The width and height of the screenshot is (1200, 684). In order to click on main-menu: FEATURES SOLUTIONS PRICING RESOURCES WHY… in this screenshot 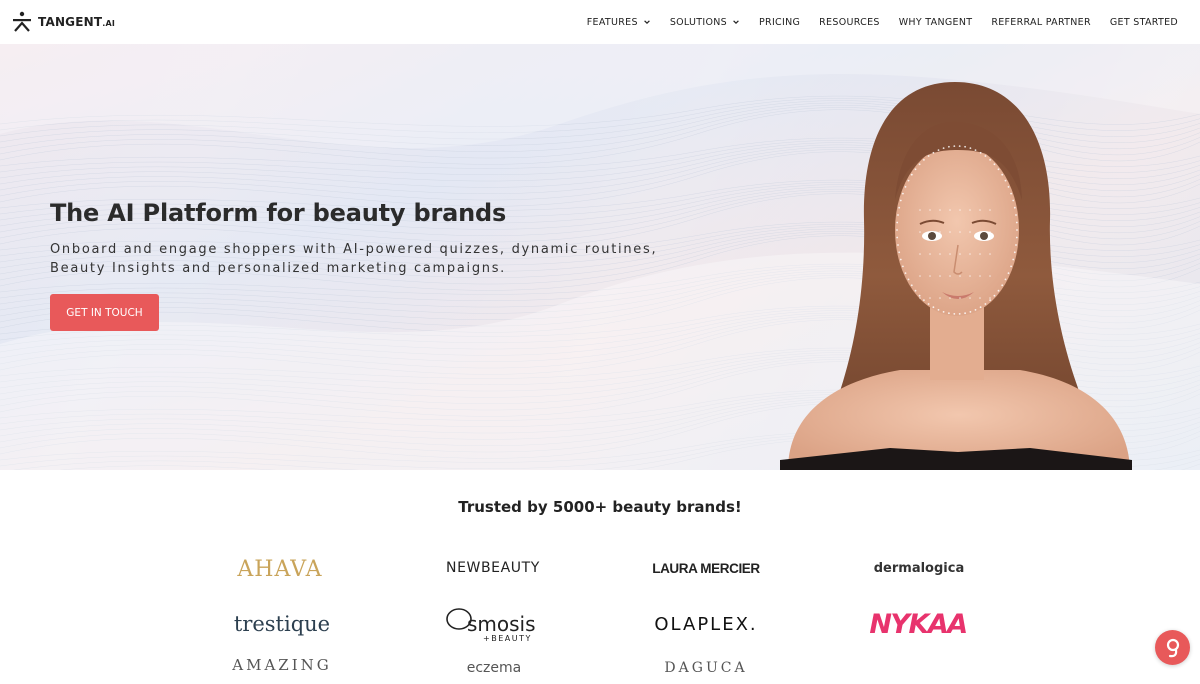, I will do `click(882, 22)`.